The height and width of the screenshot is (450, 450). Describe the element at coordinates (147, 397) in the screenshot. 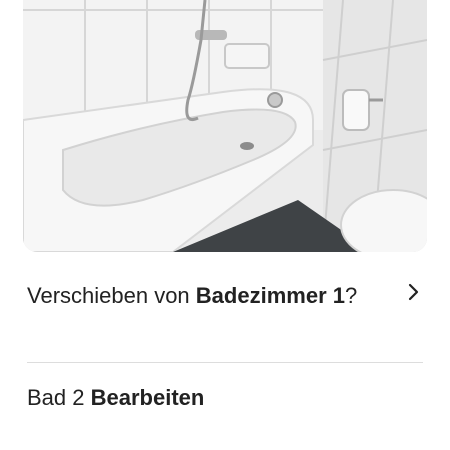

I see `edit-label: Bearbeiten` at that location.